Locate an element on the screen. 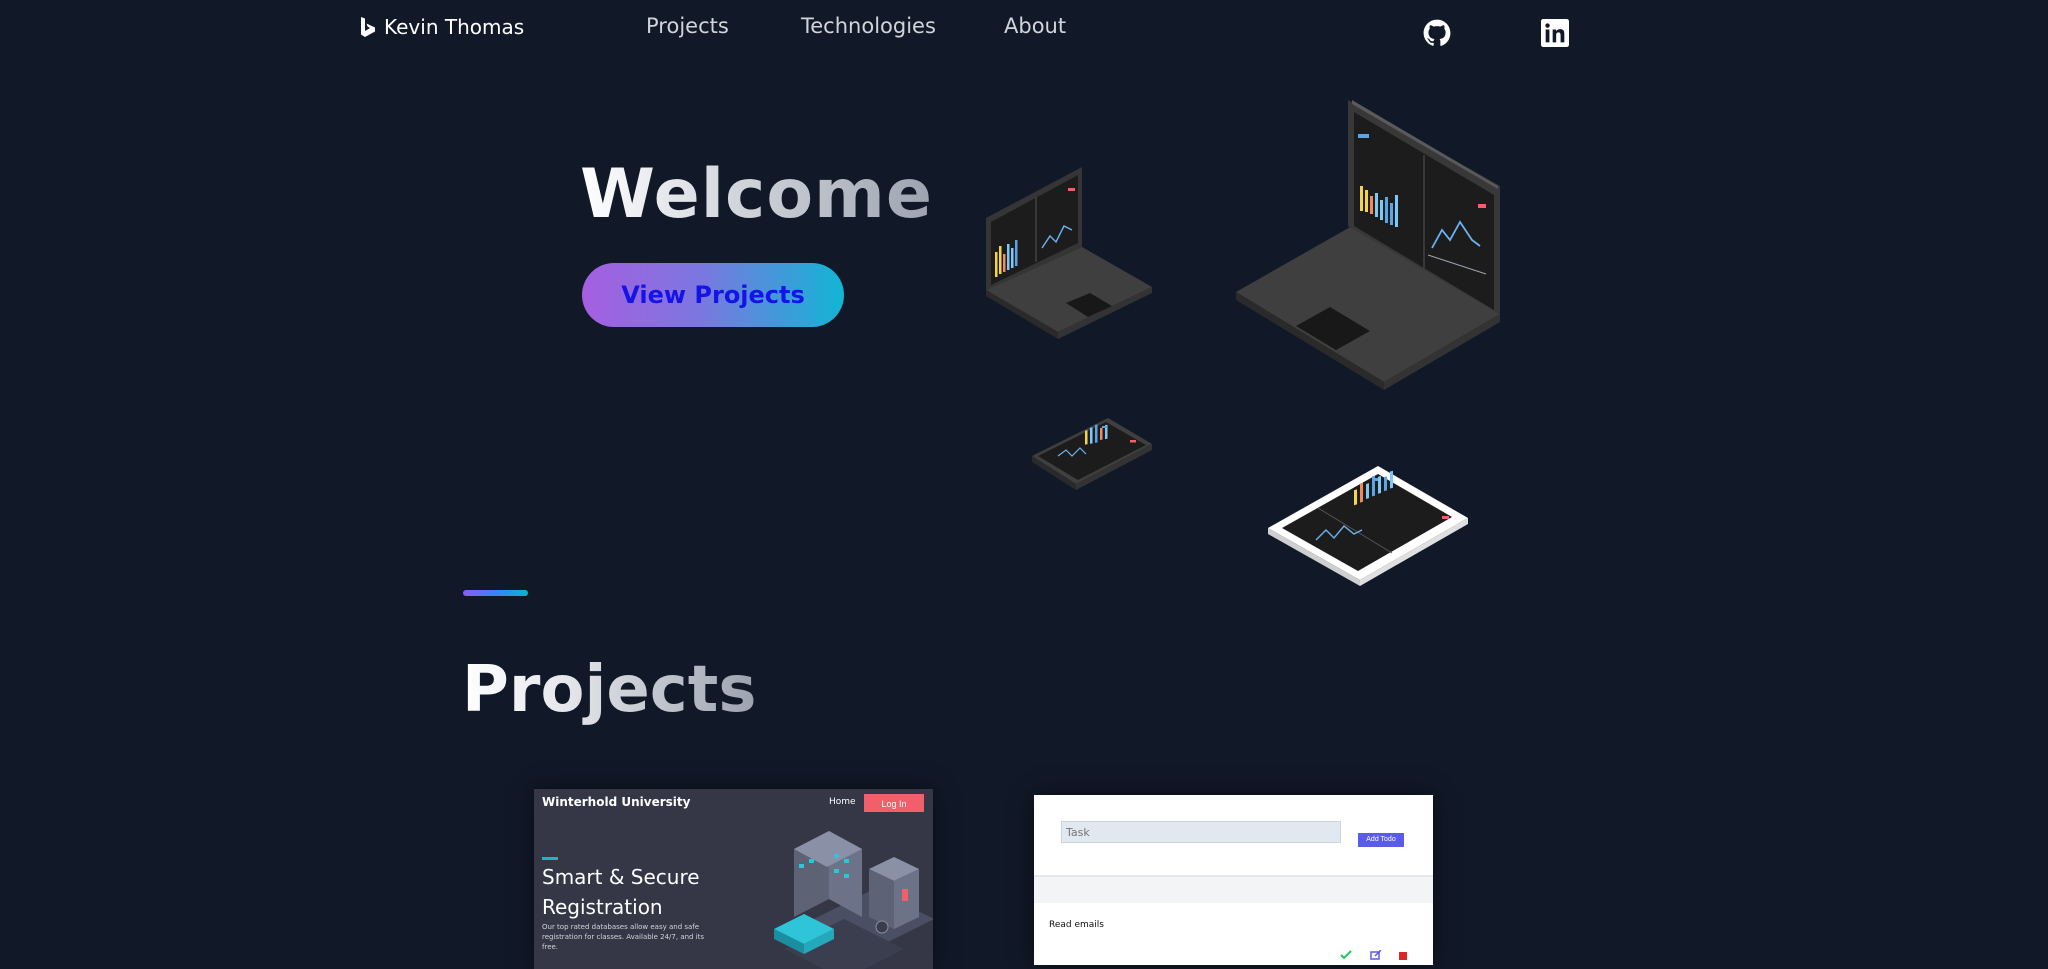  linkedin-icon is located at coordinates (1555, 33).